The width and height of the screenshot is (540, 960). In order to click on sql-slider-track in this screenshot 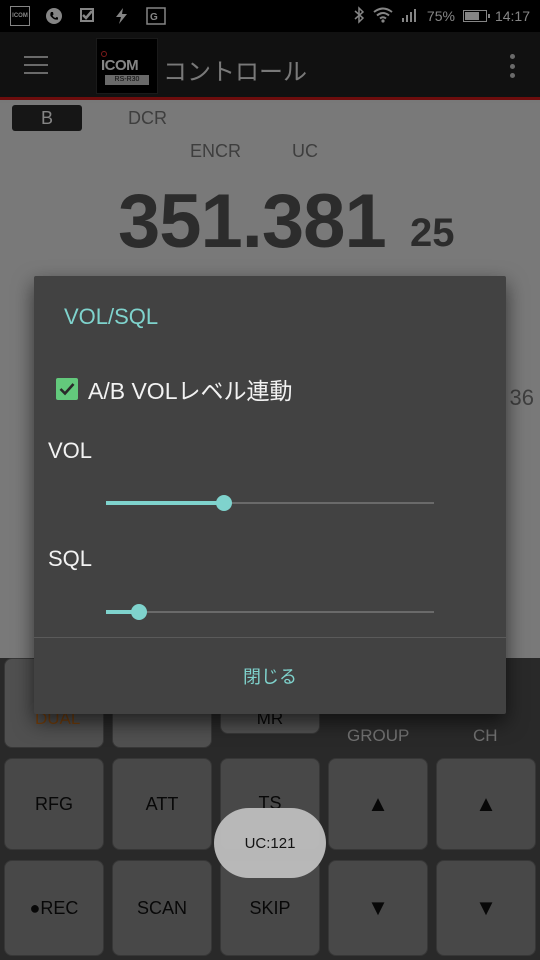, I will do `click(270, 612)`.